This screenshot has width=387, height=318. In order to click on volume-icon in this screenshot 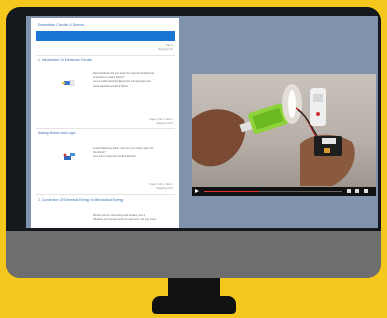, I will do `click(349, 191)`.